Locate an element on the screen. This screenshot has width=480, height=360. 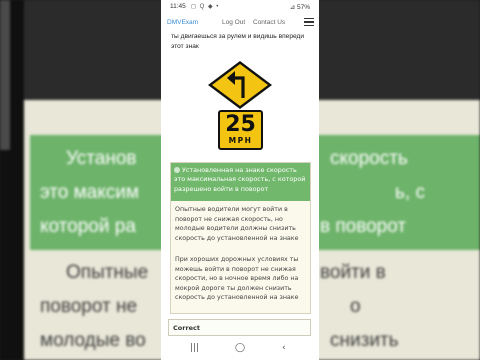
battery-indicator: ⊿ 57% is located at coordinates (299, 7).